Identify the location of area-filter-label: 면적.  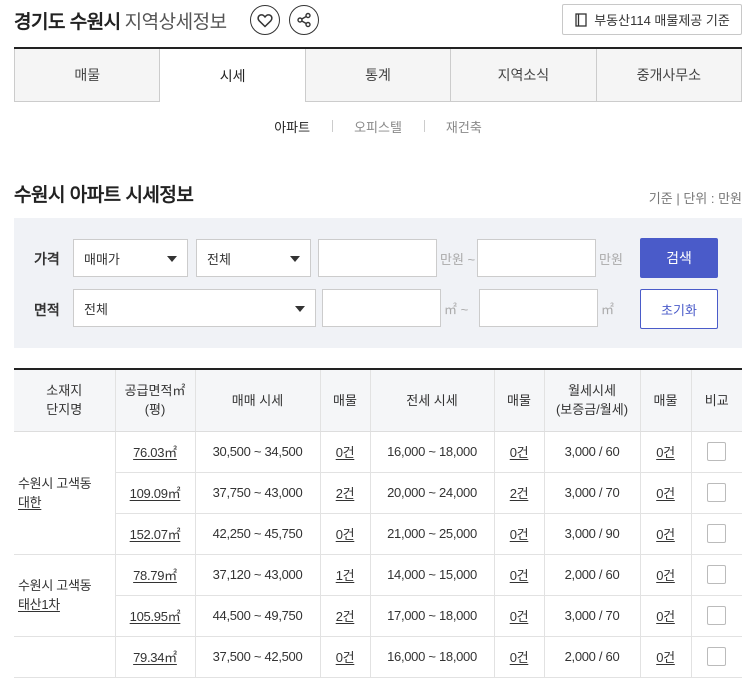
(47, 310).